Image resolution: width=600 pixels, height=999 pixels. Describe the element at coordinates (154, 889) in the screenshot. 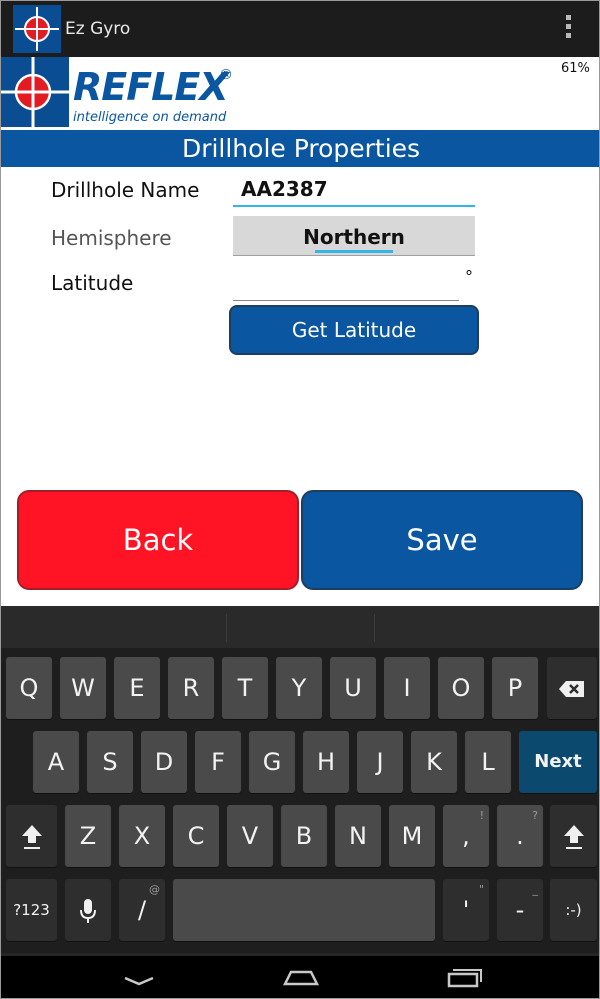

I see `slash-alt-label: @` at that location.